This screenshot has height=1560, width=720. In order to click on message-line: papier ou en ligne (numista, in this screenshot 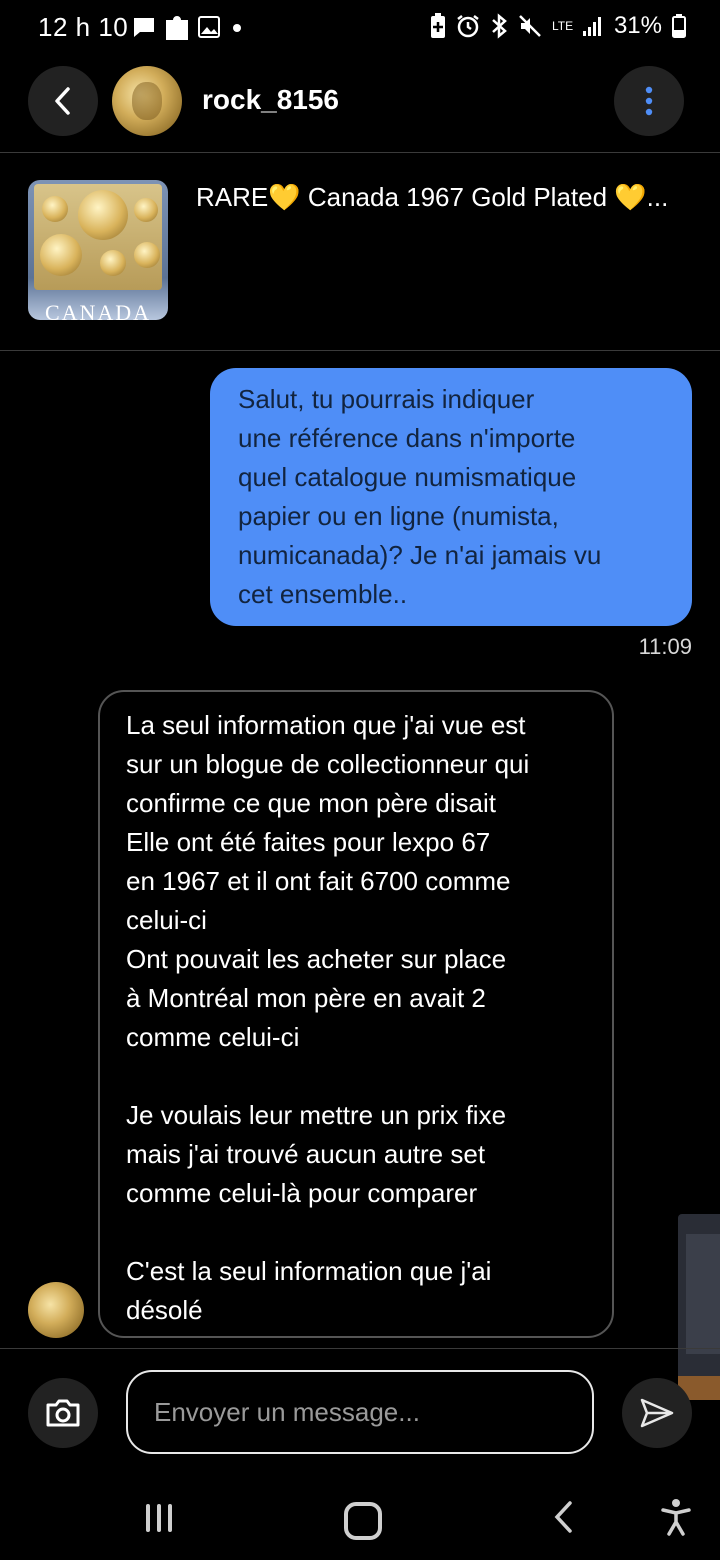, I will do `click(398, 516)`.